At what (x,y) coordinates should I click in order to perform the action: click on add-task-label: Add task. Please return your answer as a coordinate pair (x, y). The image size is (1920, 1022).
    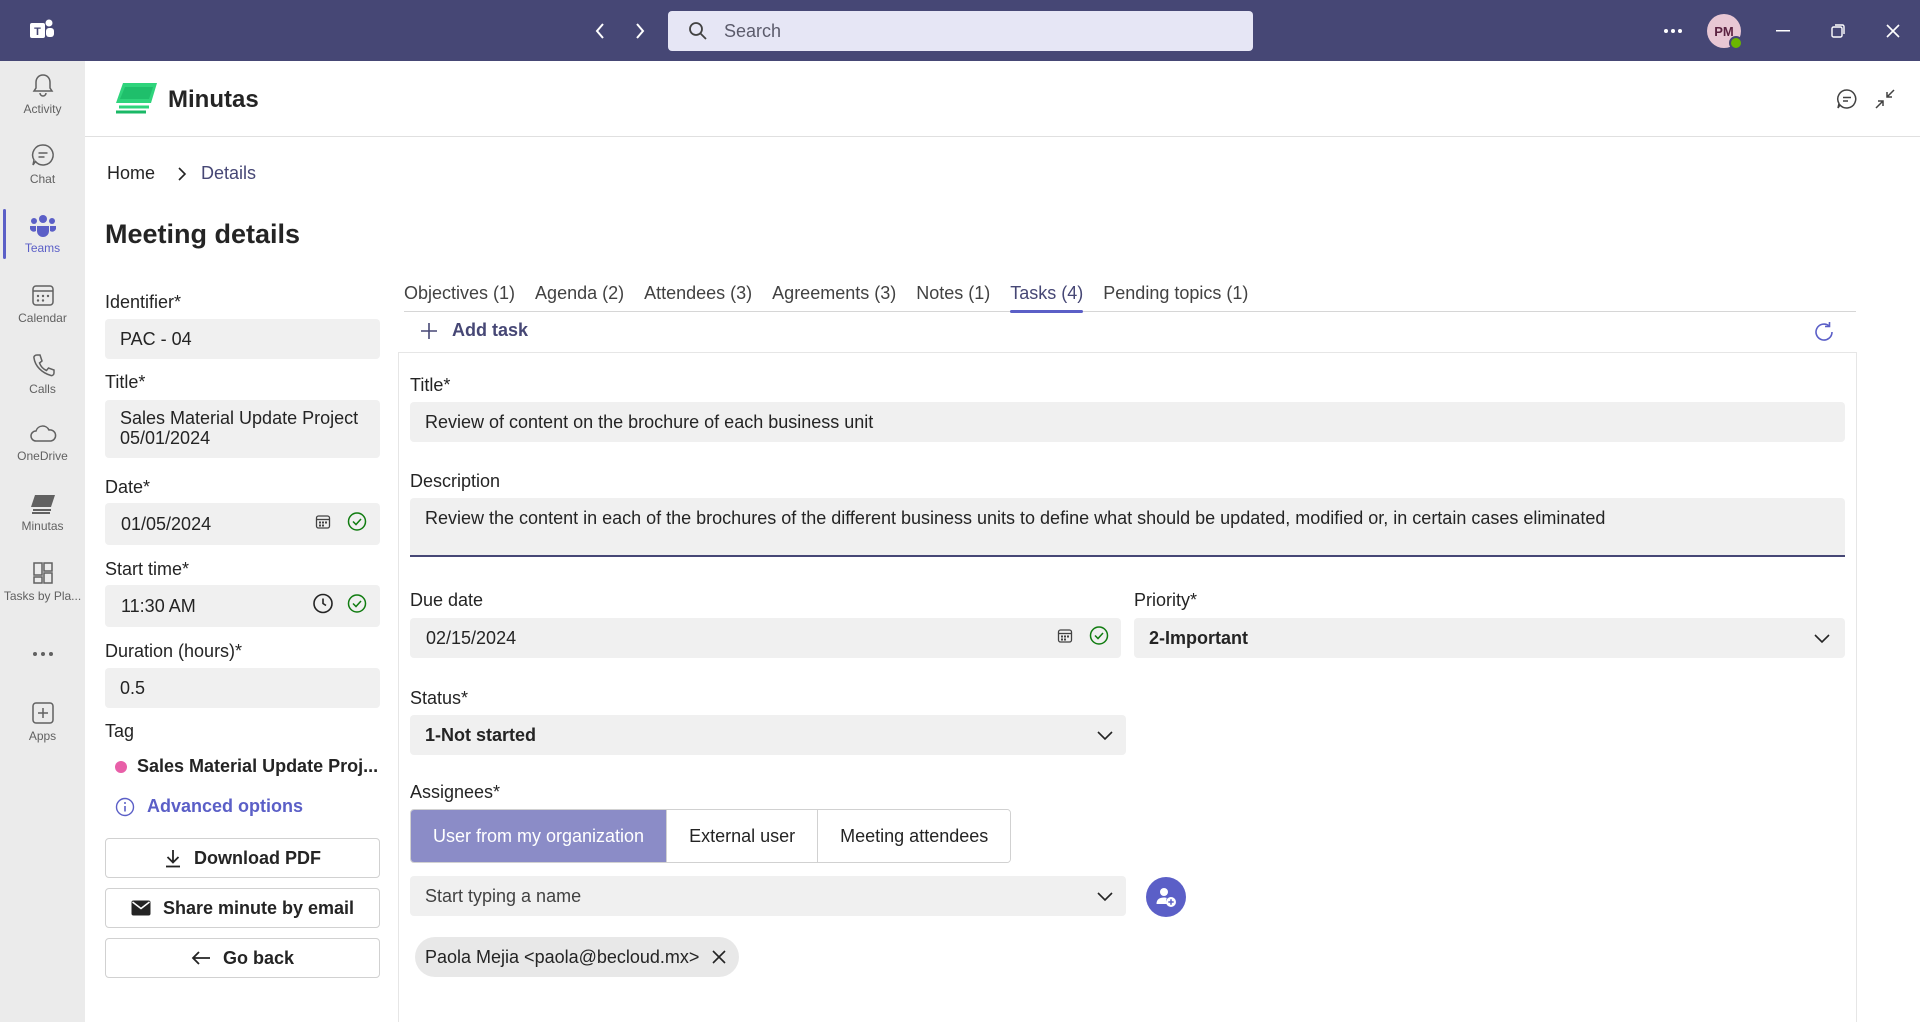
    Looking at the image, I should click on (490, 330).